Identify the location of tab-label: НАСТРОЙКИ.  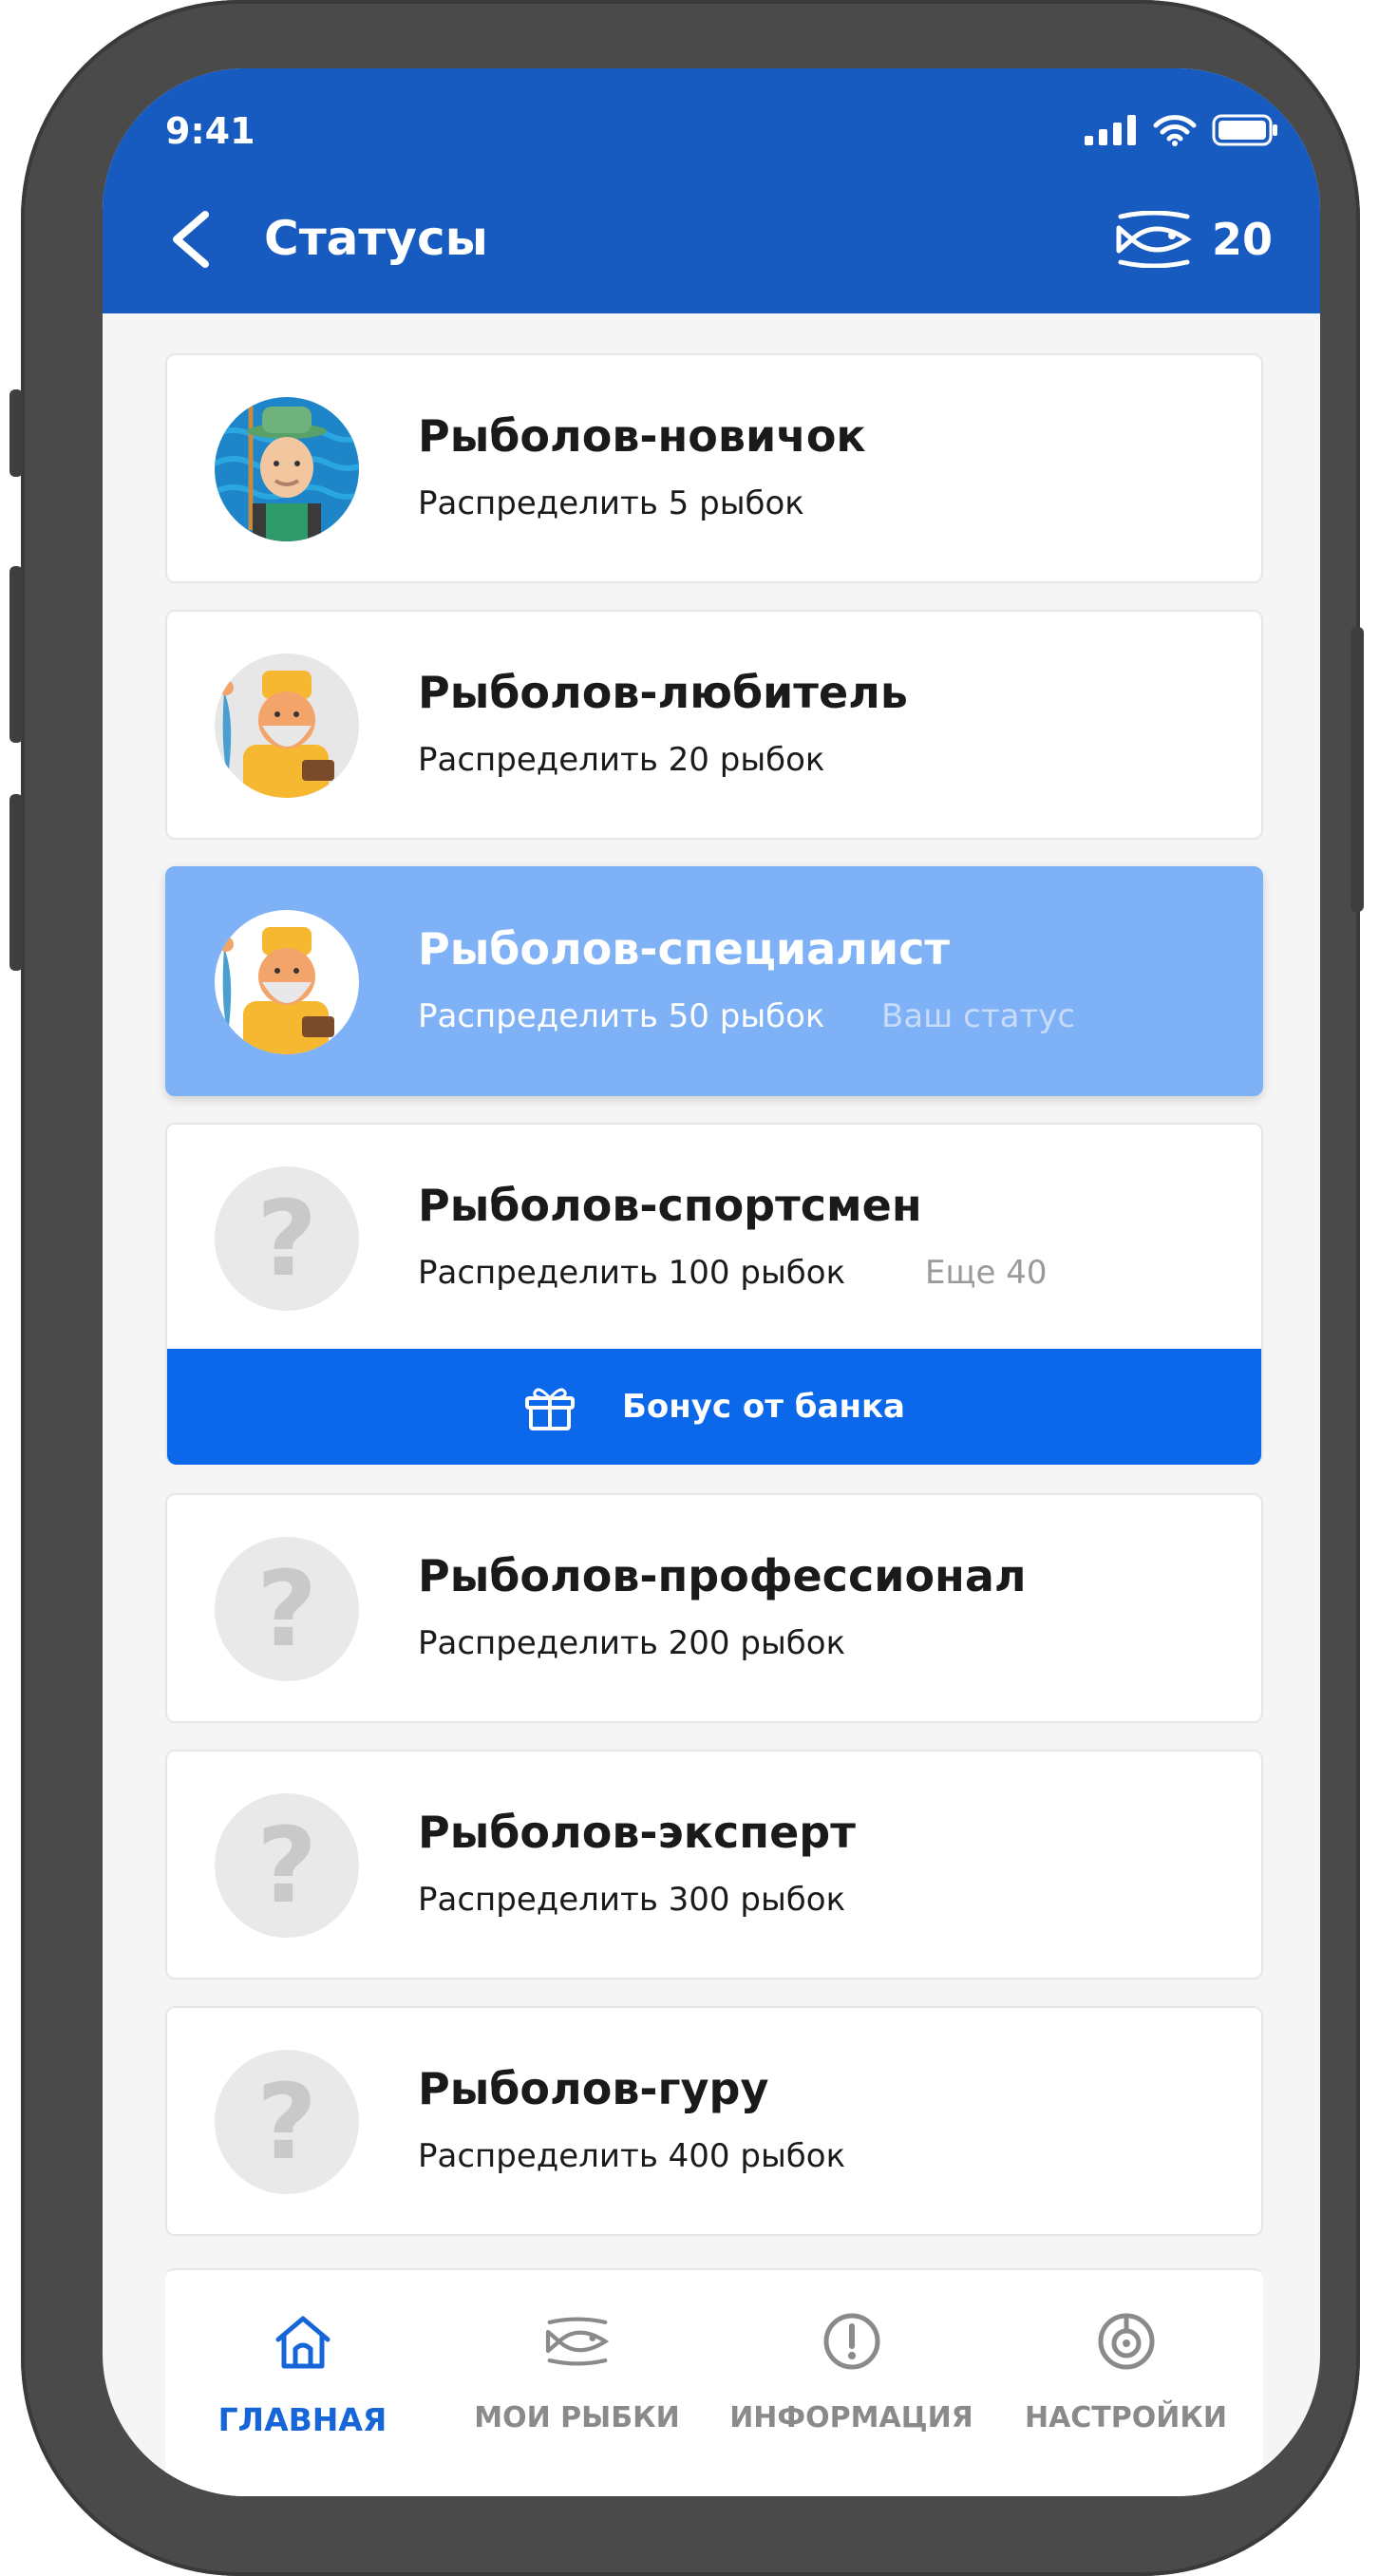
(1126, 2417).